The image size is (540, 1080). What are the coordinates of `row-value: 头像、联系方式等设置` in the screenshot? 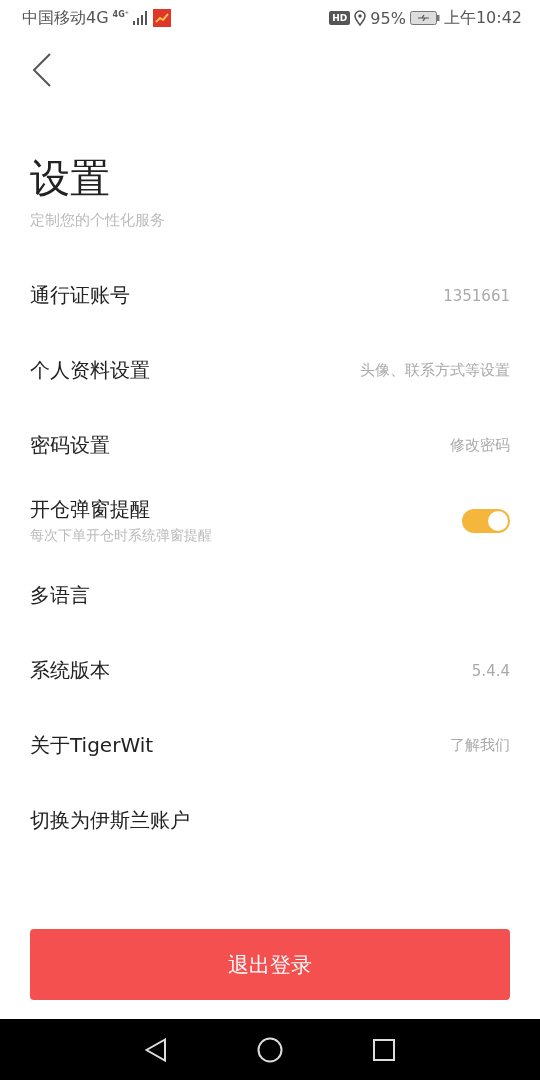 It's located at (435, 370).